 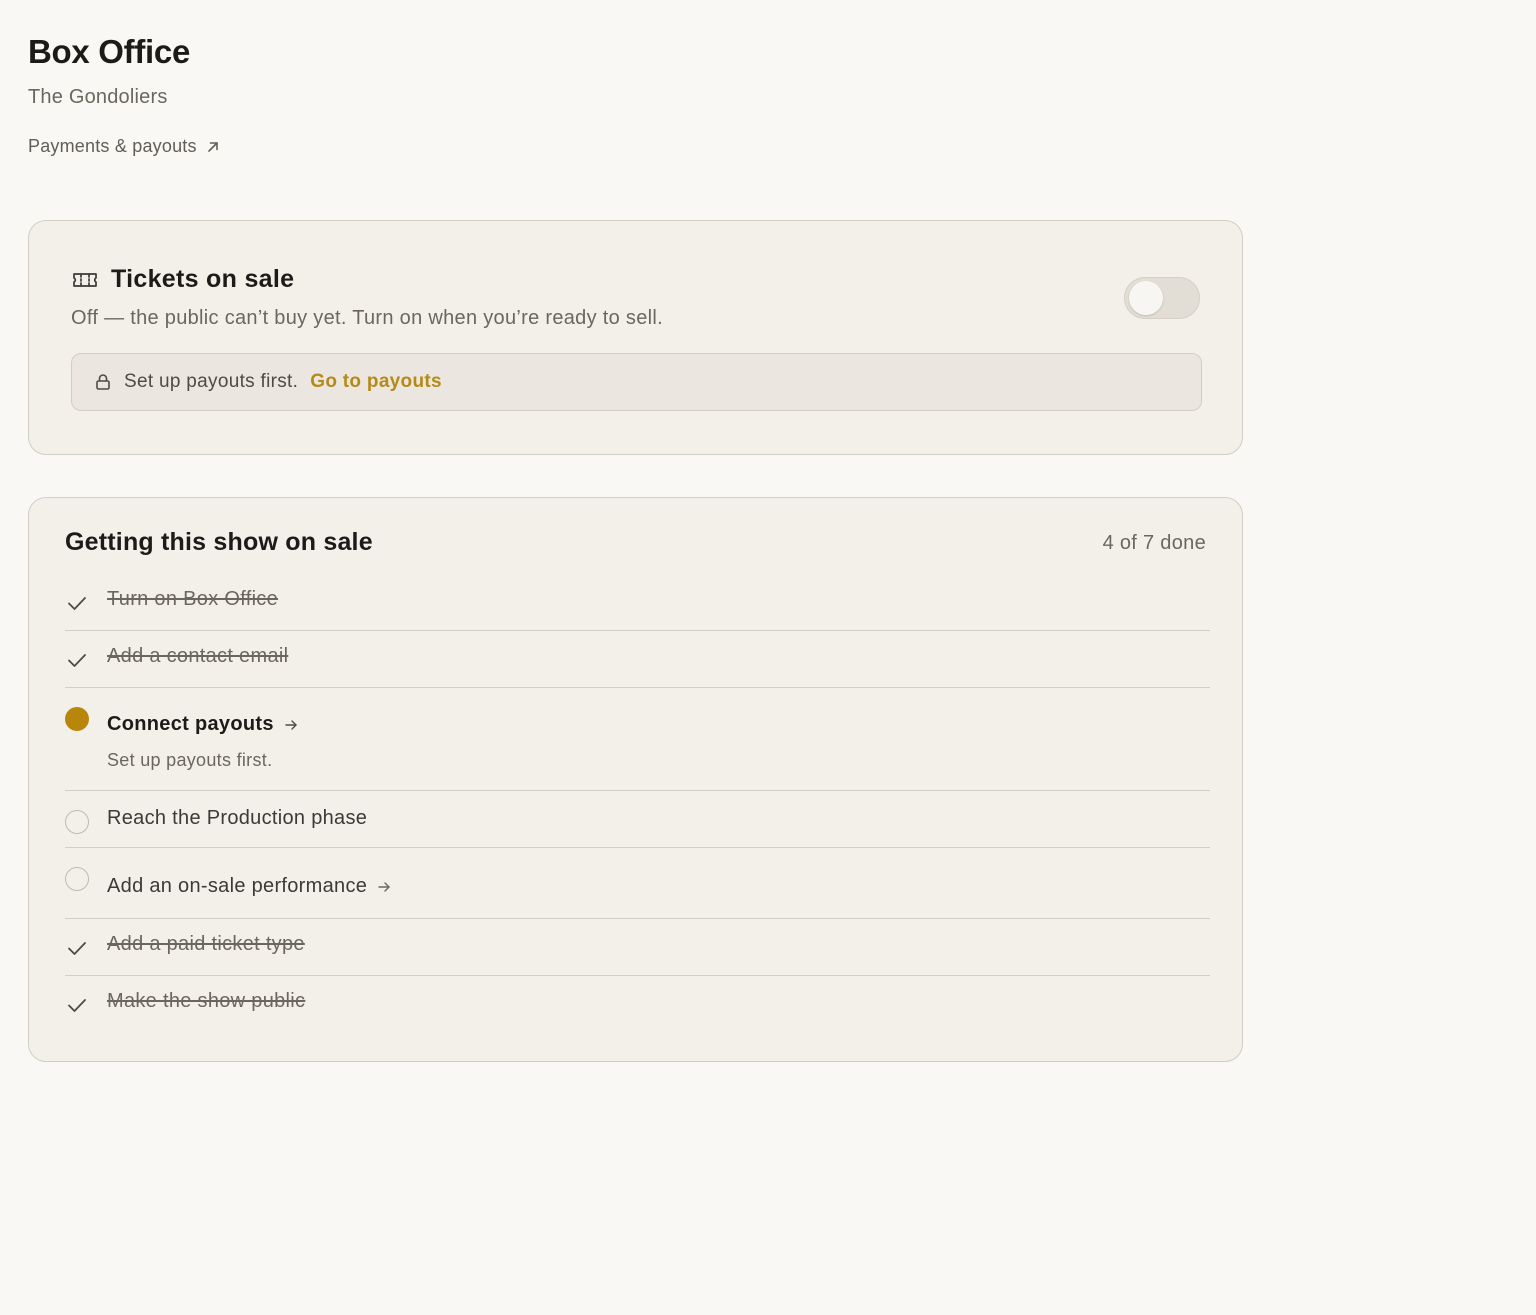 I want to click on checklist-item-link: Connect payouts, so click(x=202, y=724).